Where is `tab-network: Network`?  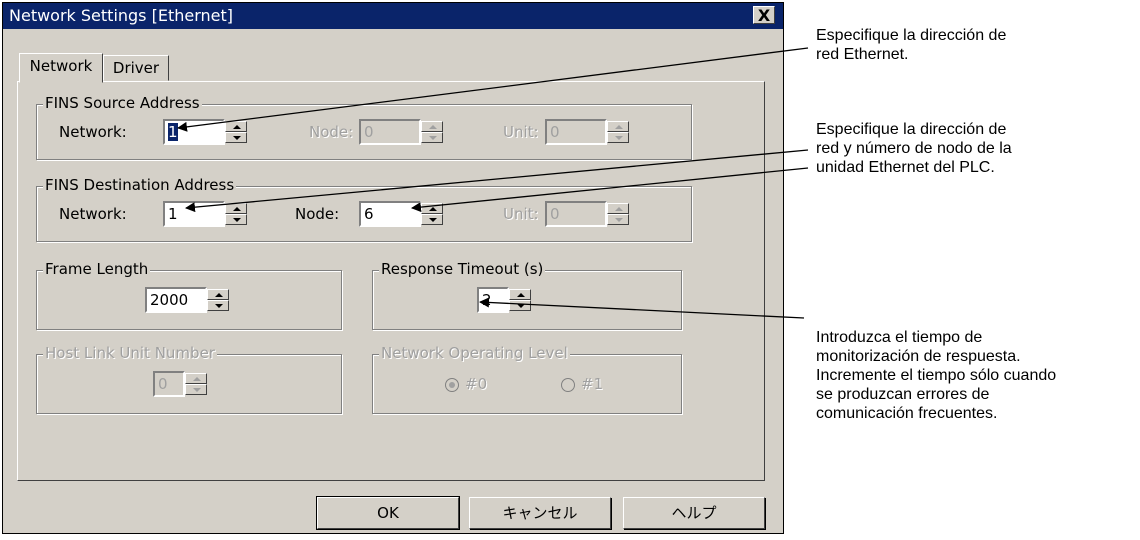 tab-network: Network is located at coordinates (61, 68).